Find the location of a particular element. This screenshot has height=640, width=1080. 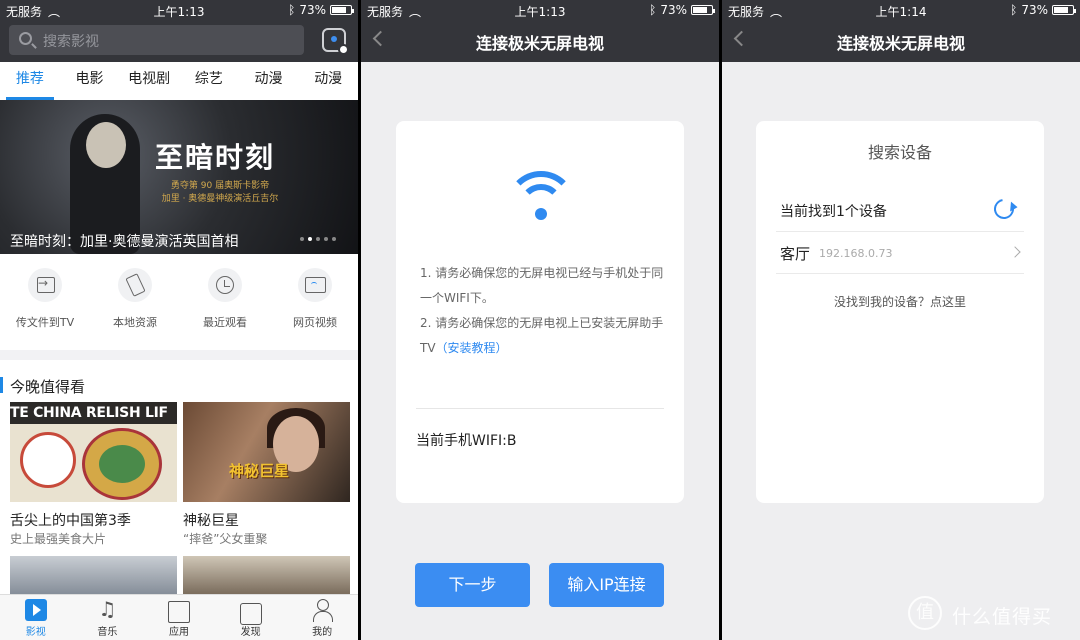

nav-apps: 应用 is located at coordinates (179, 617).